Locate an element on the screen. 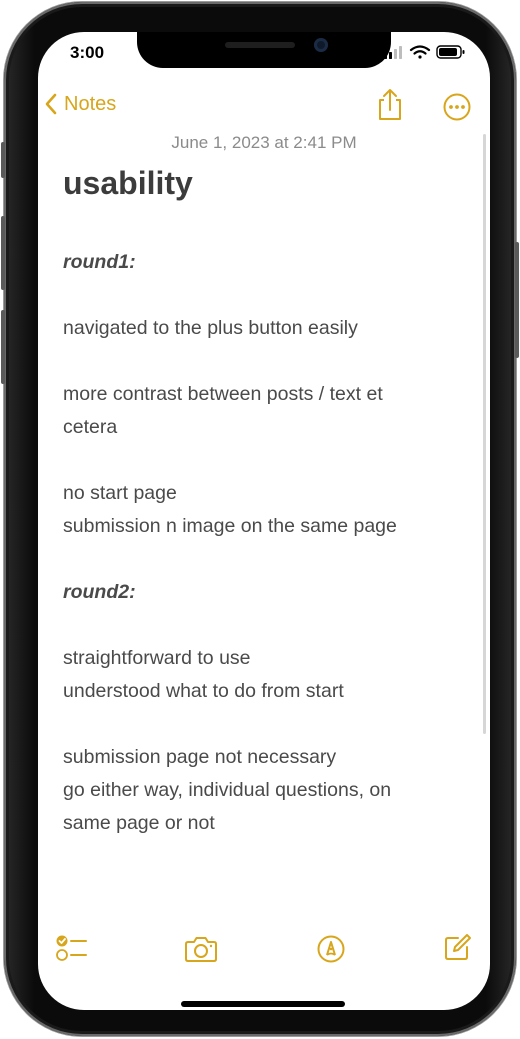  cellular-signal-icon is located at coordinates (393, 52).